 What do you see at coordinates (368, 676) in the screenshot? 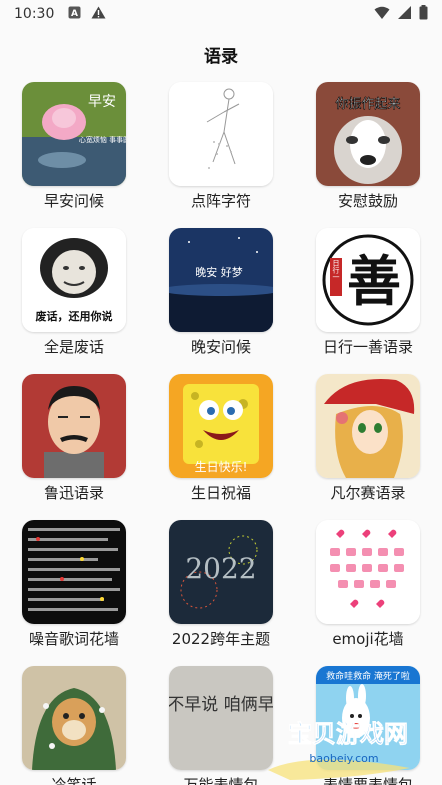
I see `svg-text: 救命哇救命 淹死了啦` at bounding box center [368, 676].